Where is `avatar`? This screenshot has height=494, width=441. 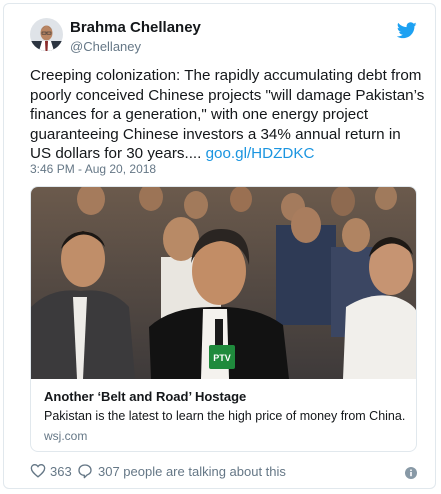 avatar is located at coordinates (46, 34).